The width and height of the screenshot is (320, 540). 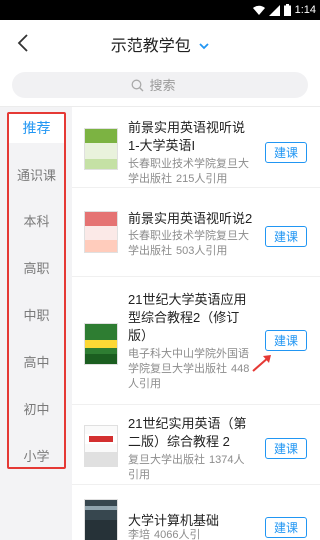 I want to click on wifi-icon, so click(x=258, y=10).